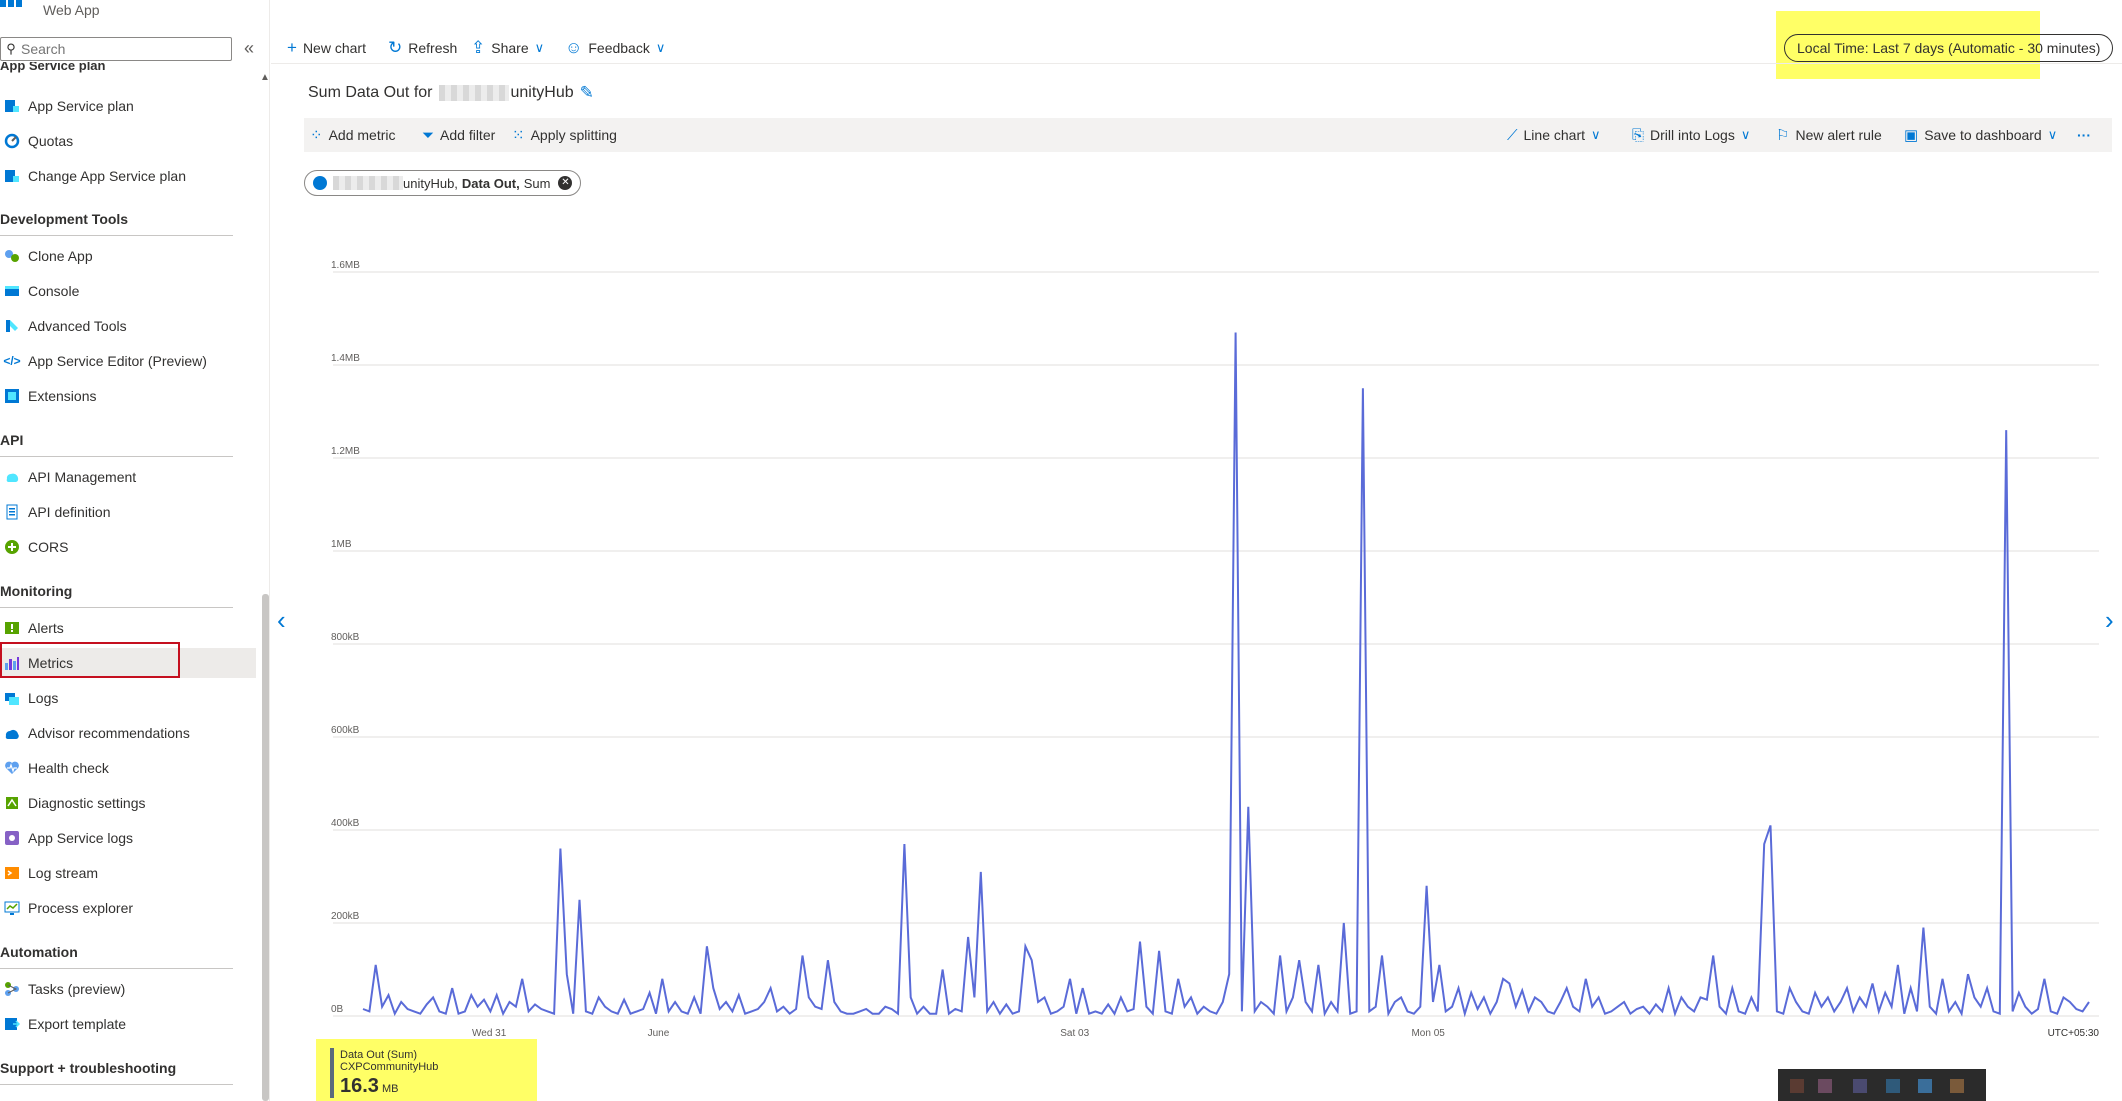  What do you see at coordinates (128, 628) in the screenshot?
I see `sidebar-item-alerts: Alerts` at bounding box center [128, 628].